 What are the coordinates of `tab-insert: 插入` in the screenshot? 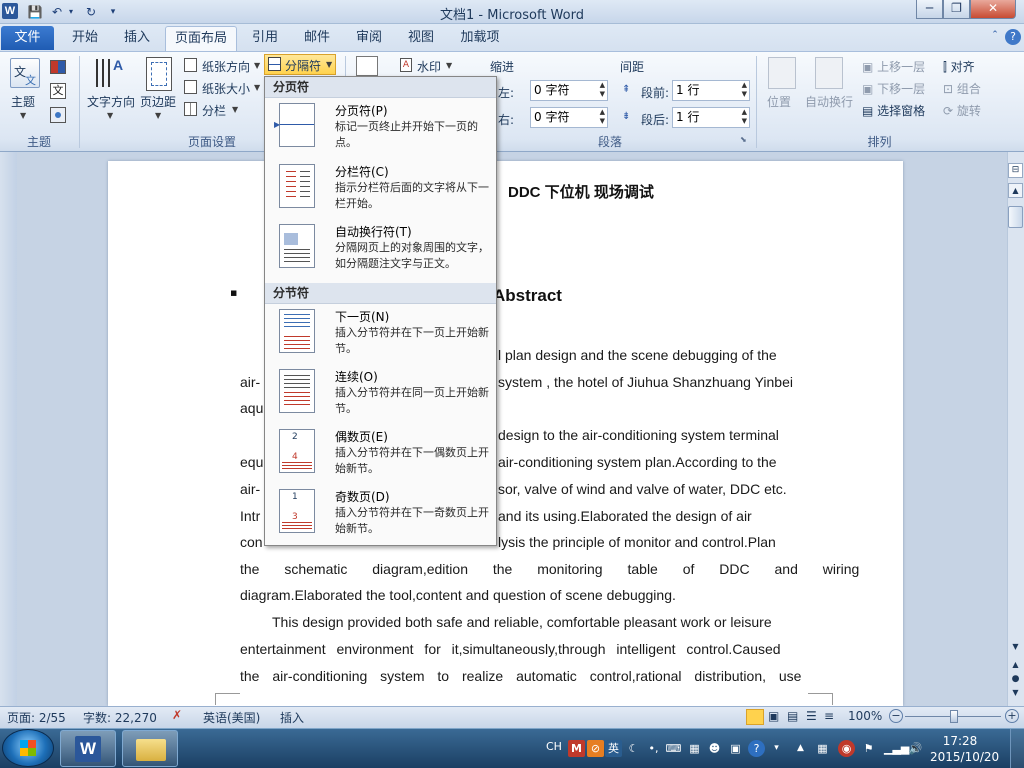 It's located at (137, 38).